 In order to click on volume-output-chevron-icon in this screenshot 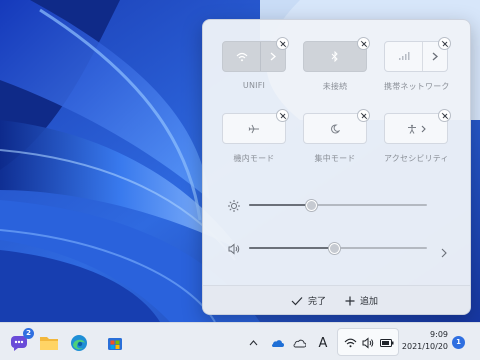, I will do `click(444, 250)`.